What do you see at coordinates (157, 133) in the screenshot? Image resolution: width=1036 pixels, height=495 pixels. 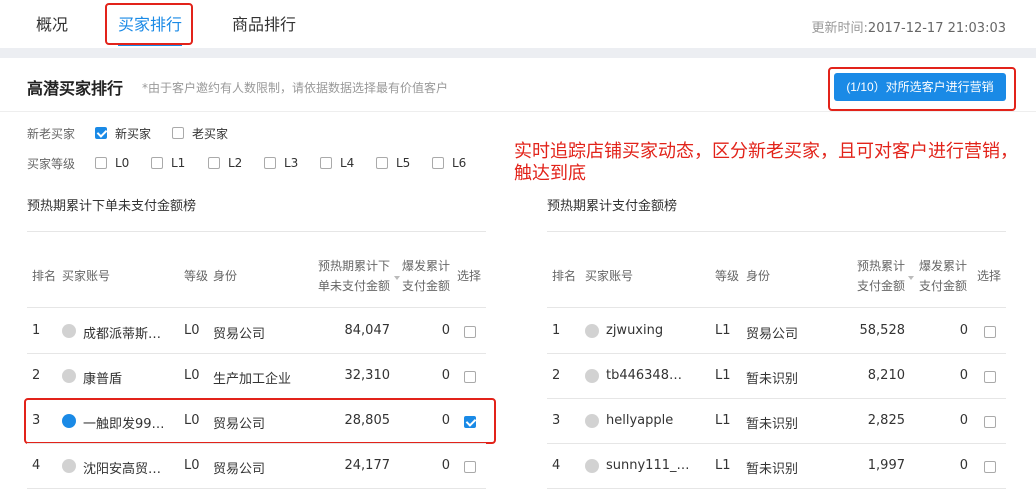 I see `buyer-type-filter: 新老买家 新买家 老买家` at bounding box center [157, 133].